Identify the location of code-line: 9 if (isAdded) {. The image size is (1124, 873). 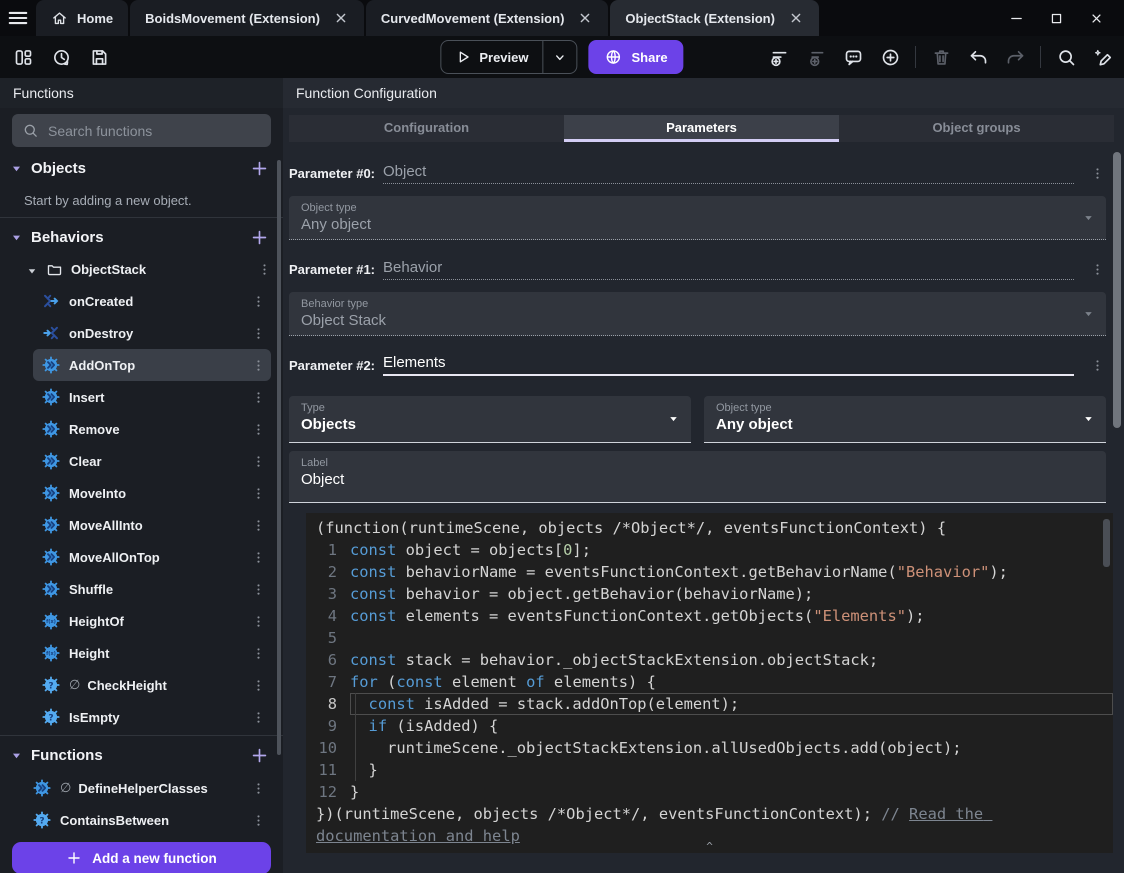
(709, 726).